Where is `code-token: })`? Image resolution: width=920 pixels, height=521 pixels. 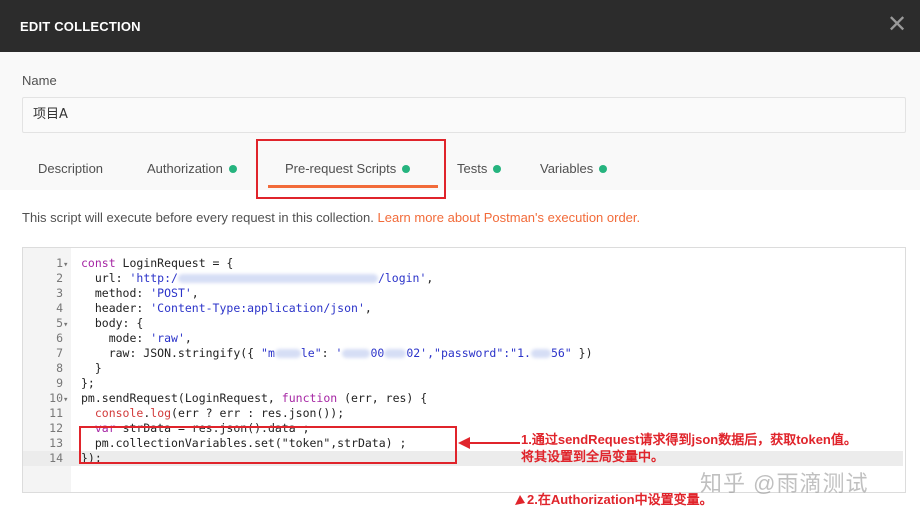 code-token: }) is located at coordinates (582, 353).